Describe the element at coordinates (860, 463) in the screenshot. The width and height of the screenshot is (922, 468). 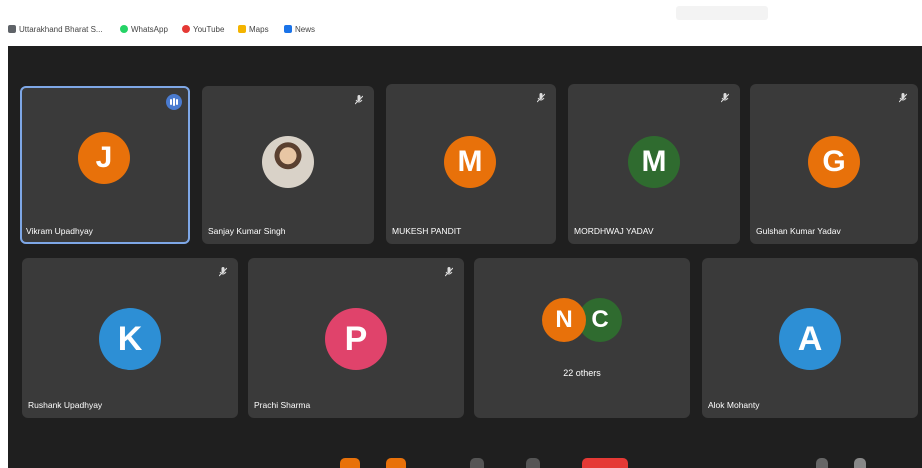
I see `people-button` at that location.